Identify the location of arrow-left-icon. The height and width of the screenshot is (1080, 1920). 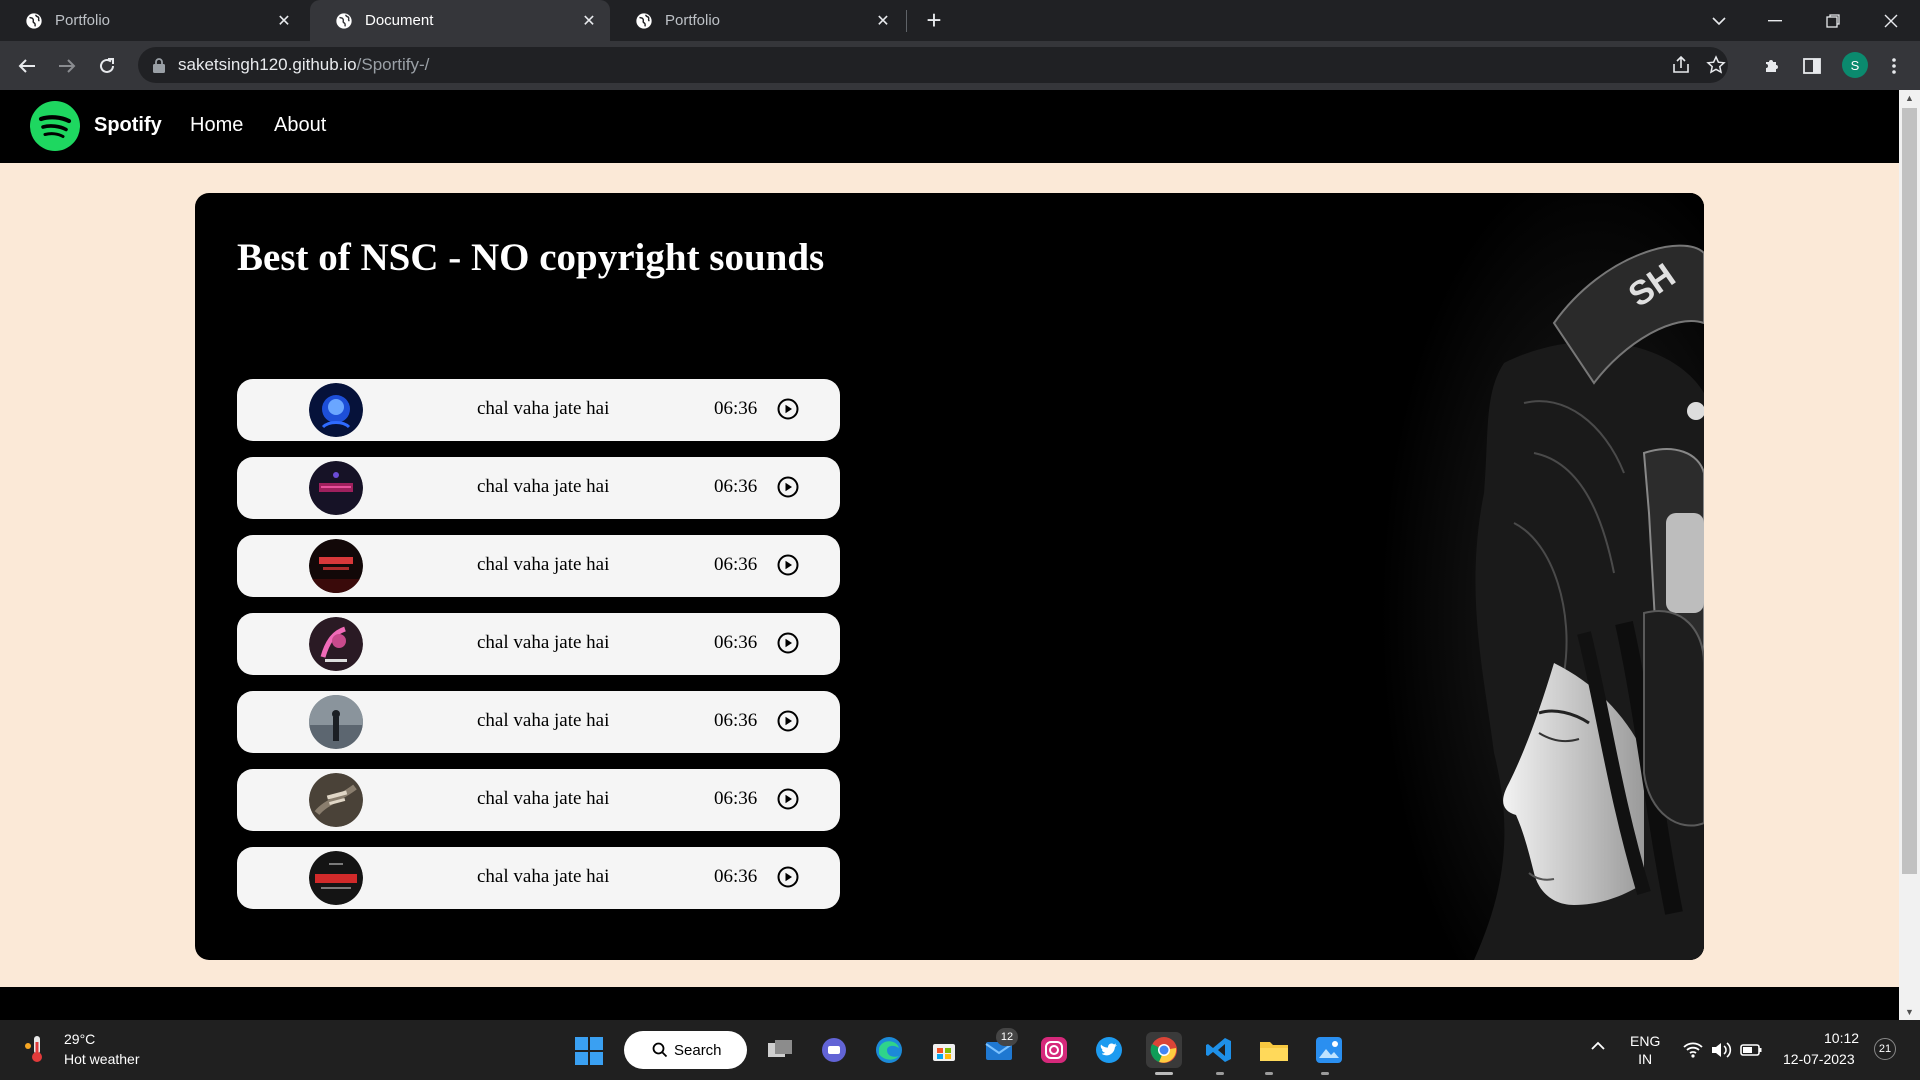
(26, 66).